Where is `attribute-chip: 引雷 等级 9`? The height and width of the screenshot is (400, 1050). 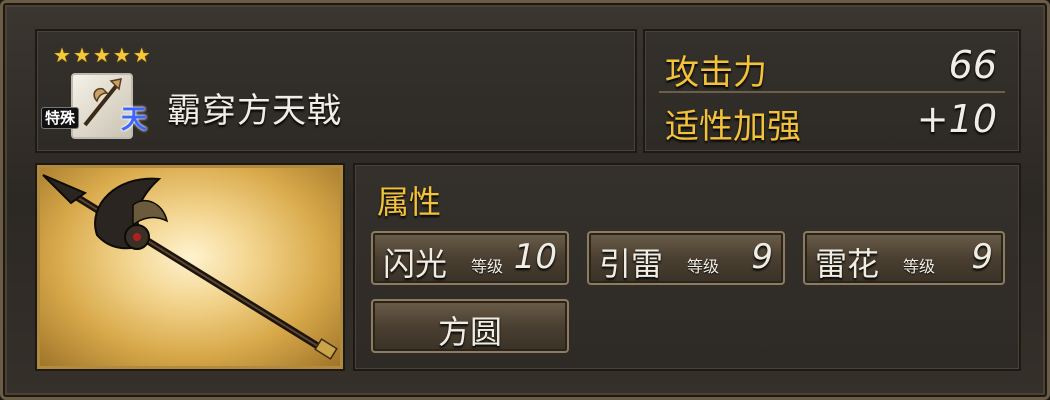 attribute-chip: 引雷 等级 9 is located at coordinates (686, 258).